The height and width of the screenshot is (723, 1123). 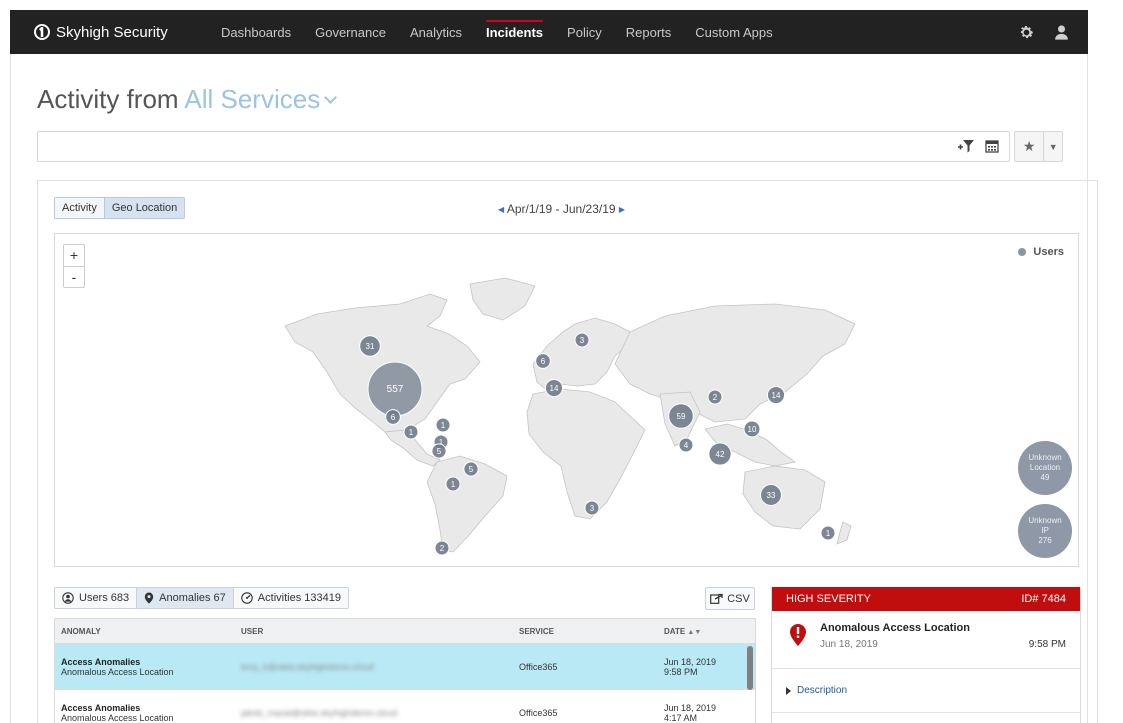 What do you see at coordinates (966, 146) in the screenshot?
I see `add-filter-icon` at bounding box center [966, 146].